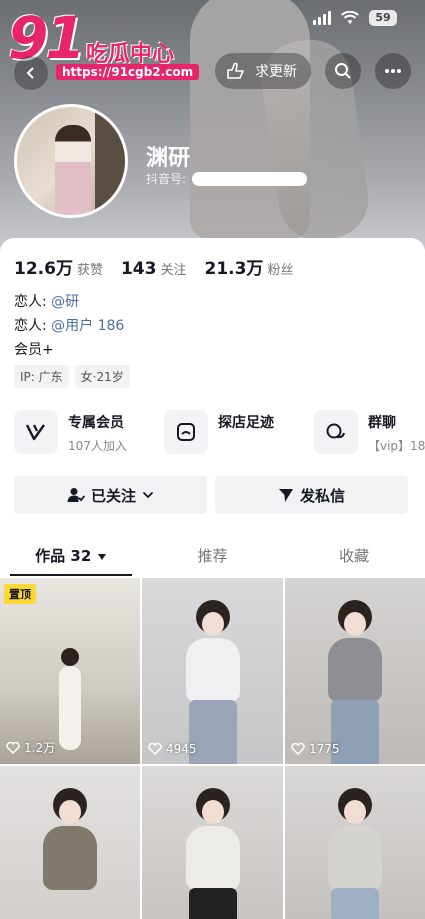 The width and height of the screenshot is (425, 919). I want to click on watermark-url: https://91cgb2.com, so click(128, 72).